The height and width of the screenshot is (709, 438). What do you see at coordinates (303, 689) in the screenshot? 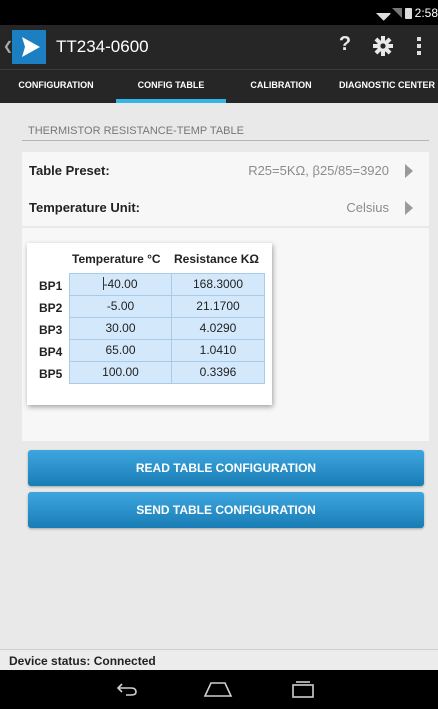
I see `nav-recent-apps-icon` at bounding box center [303, 689].